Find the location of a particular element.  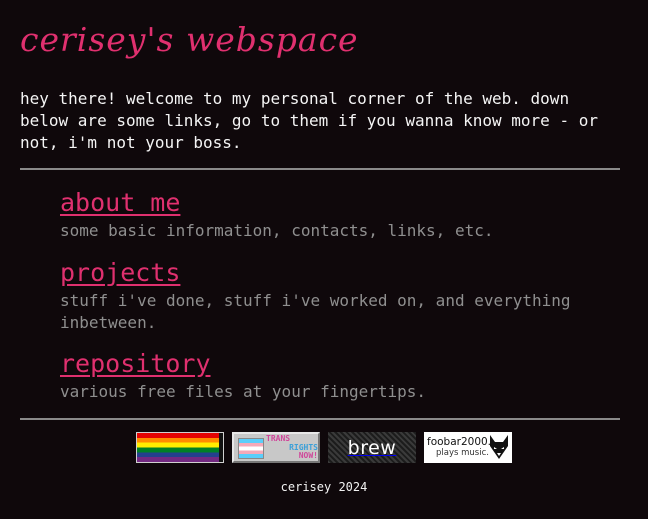

brew-label: brew is located at coordinates (372, 447).